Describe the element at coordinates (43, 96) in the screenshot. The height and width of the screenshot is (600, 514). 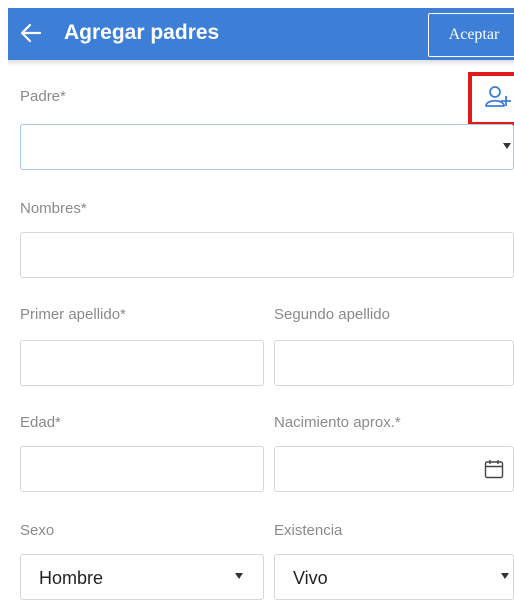
I see `padre-label: Padre*` at that location.